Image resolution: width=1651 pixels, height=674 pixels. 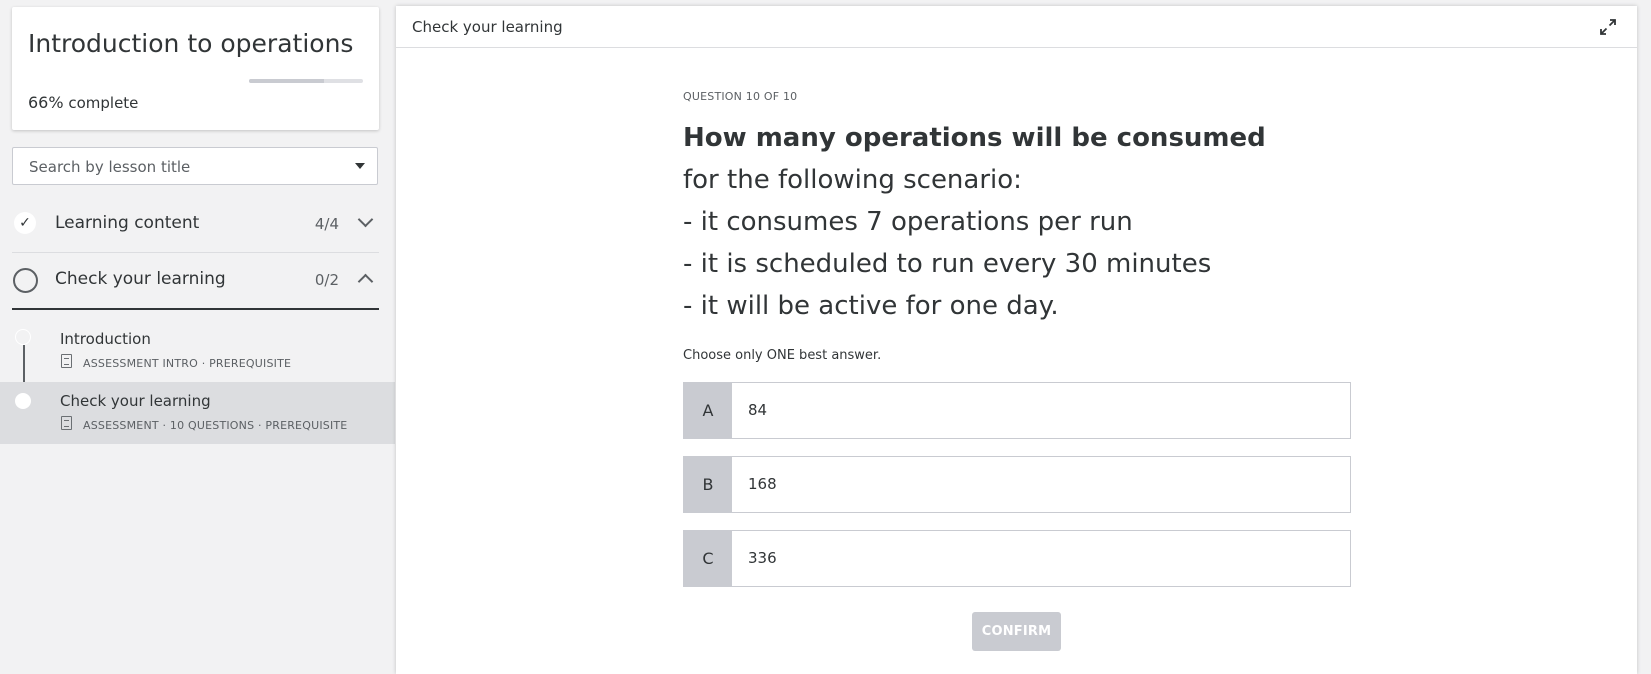 I want to click on course-title: Introduction to operations, so click(x=191, y=43).